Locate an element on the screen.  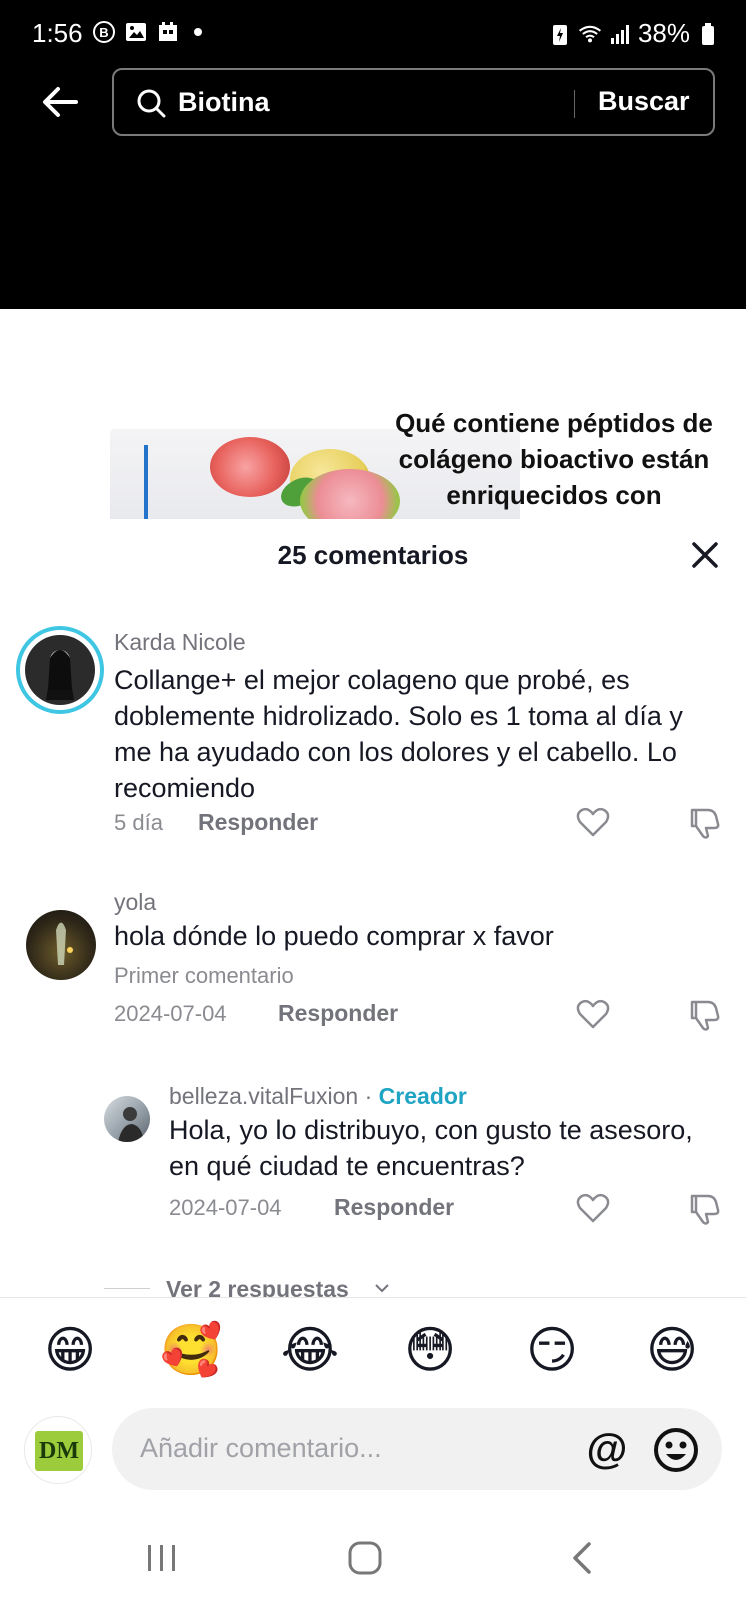
mention-icon: @ is located at coordinates (607, 1449).